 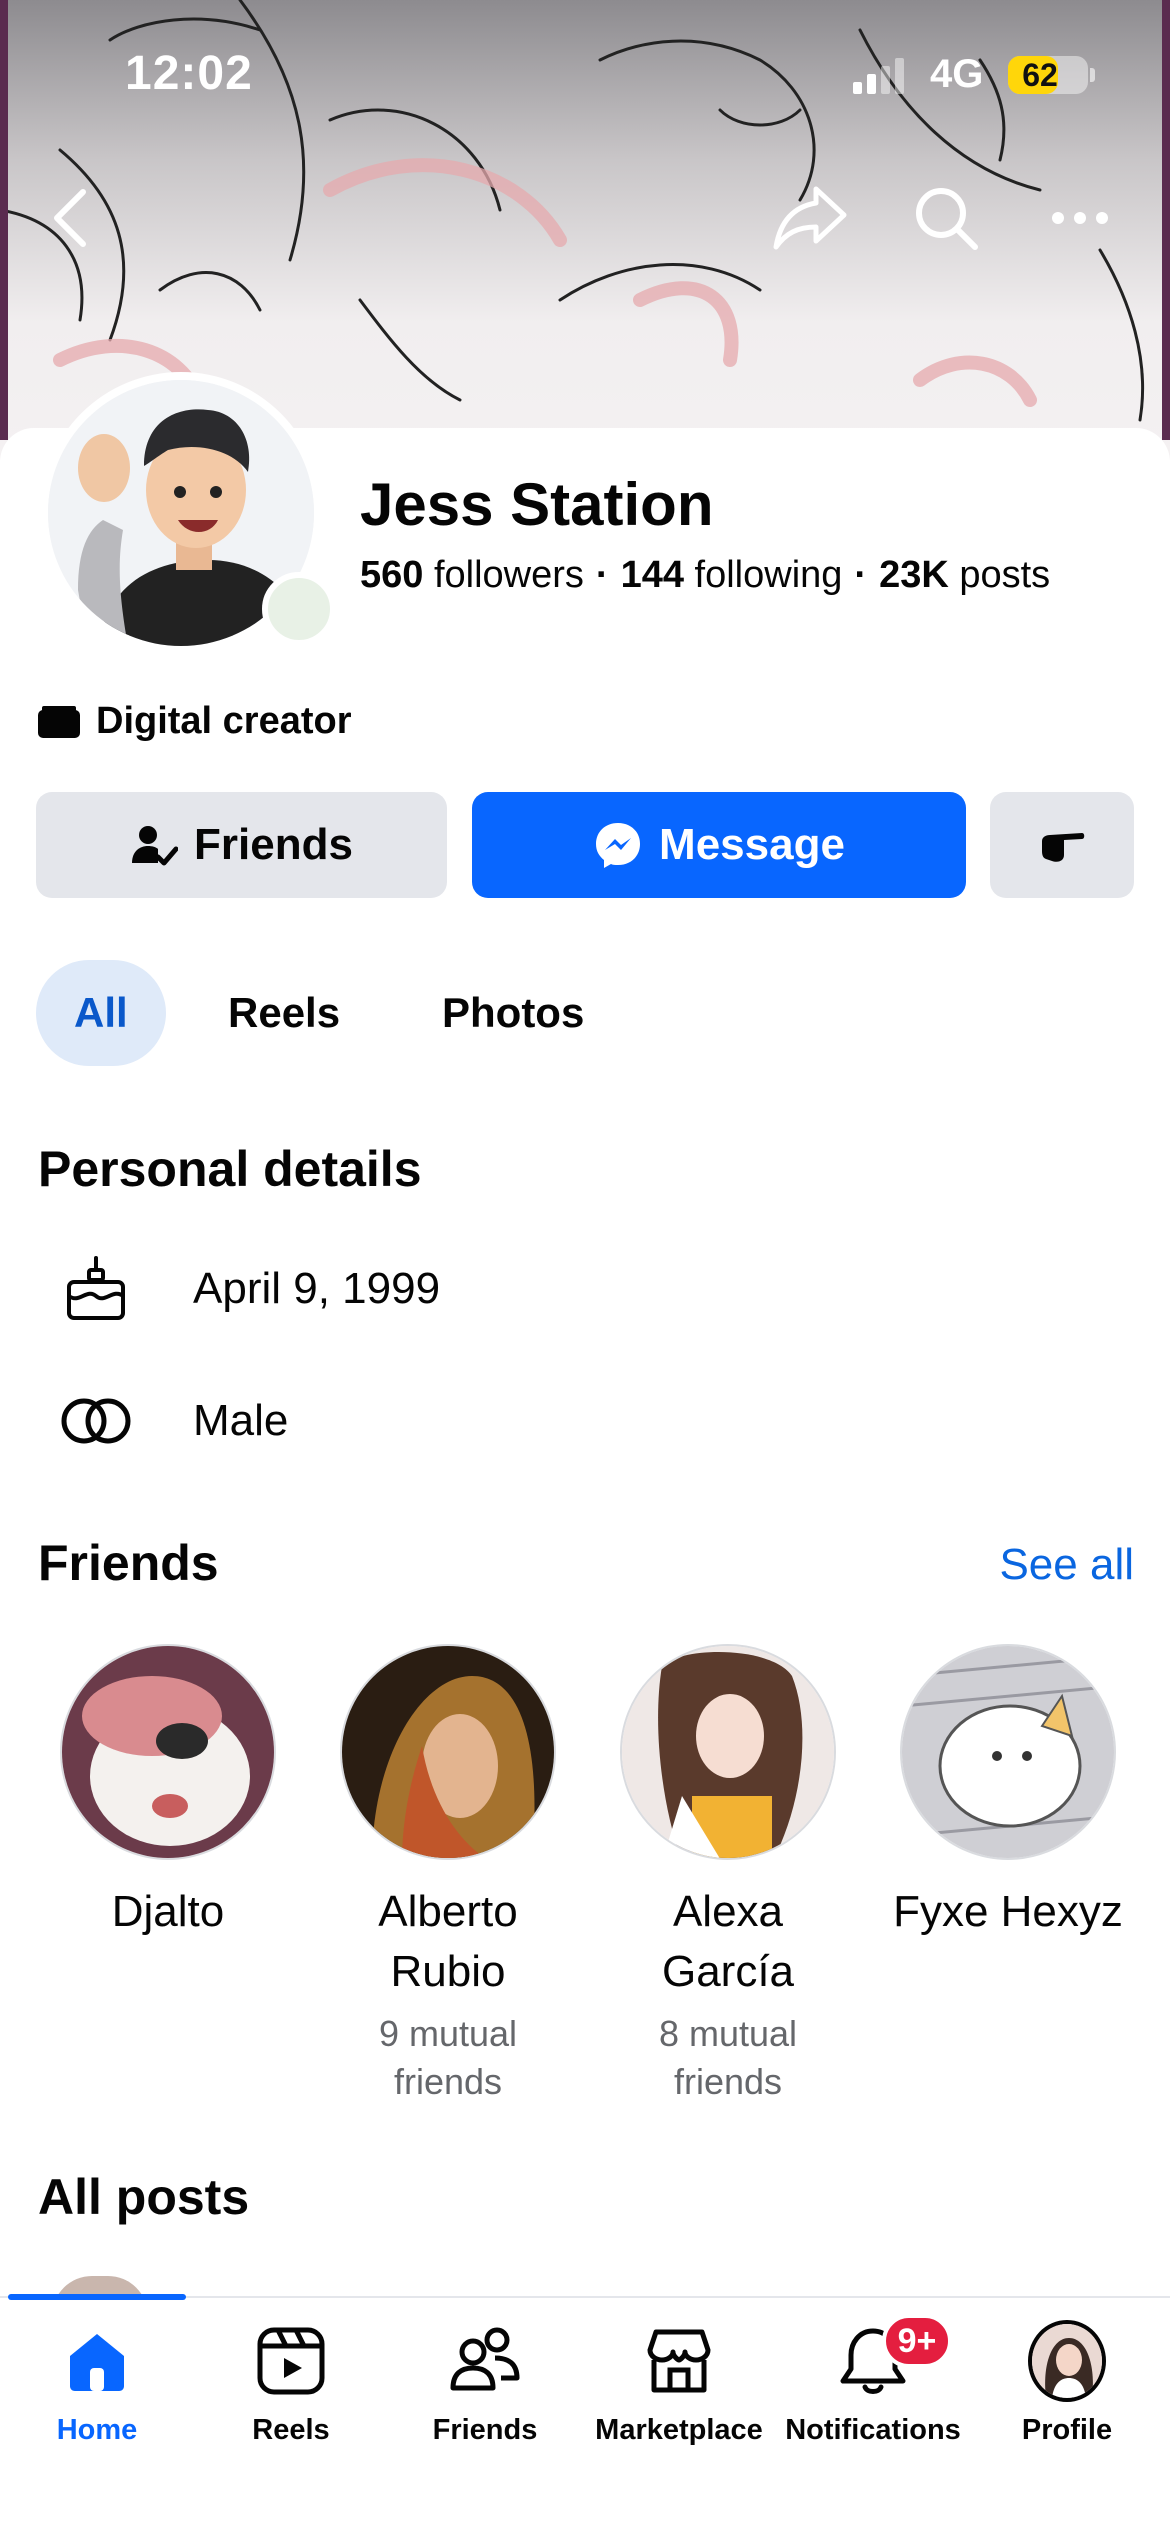 What do you see at coordinates (188, 513) in the screenshot?
I see `profile-avatar` at bounding box center [188, 513].